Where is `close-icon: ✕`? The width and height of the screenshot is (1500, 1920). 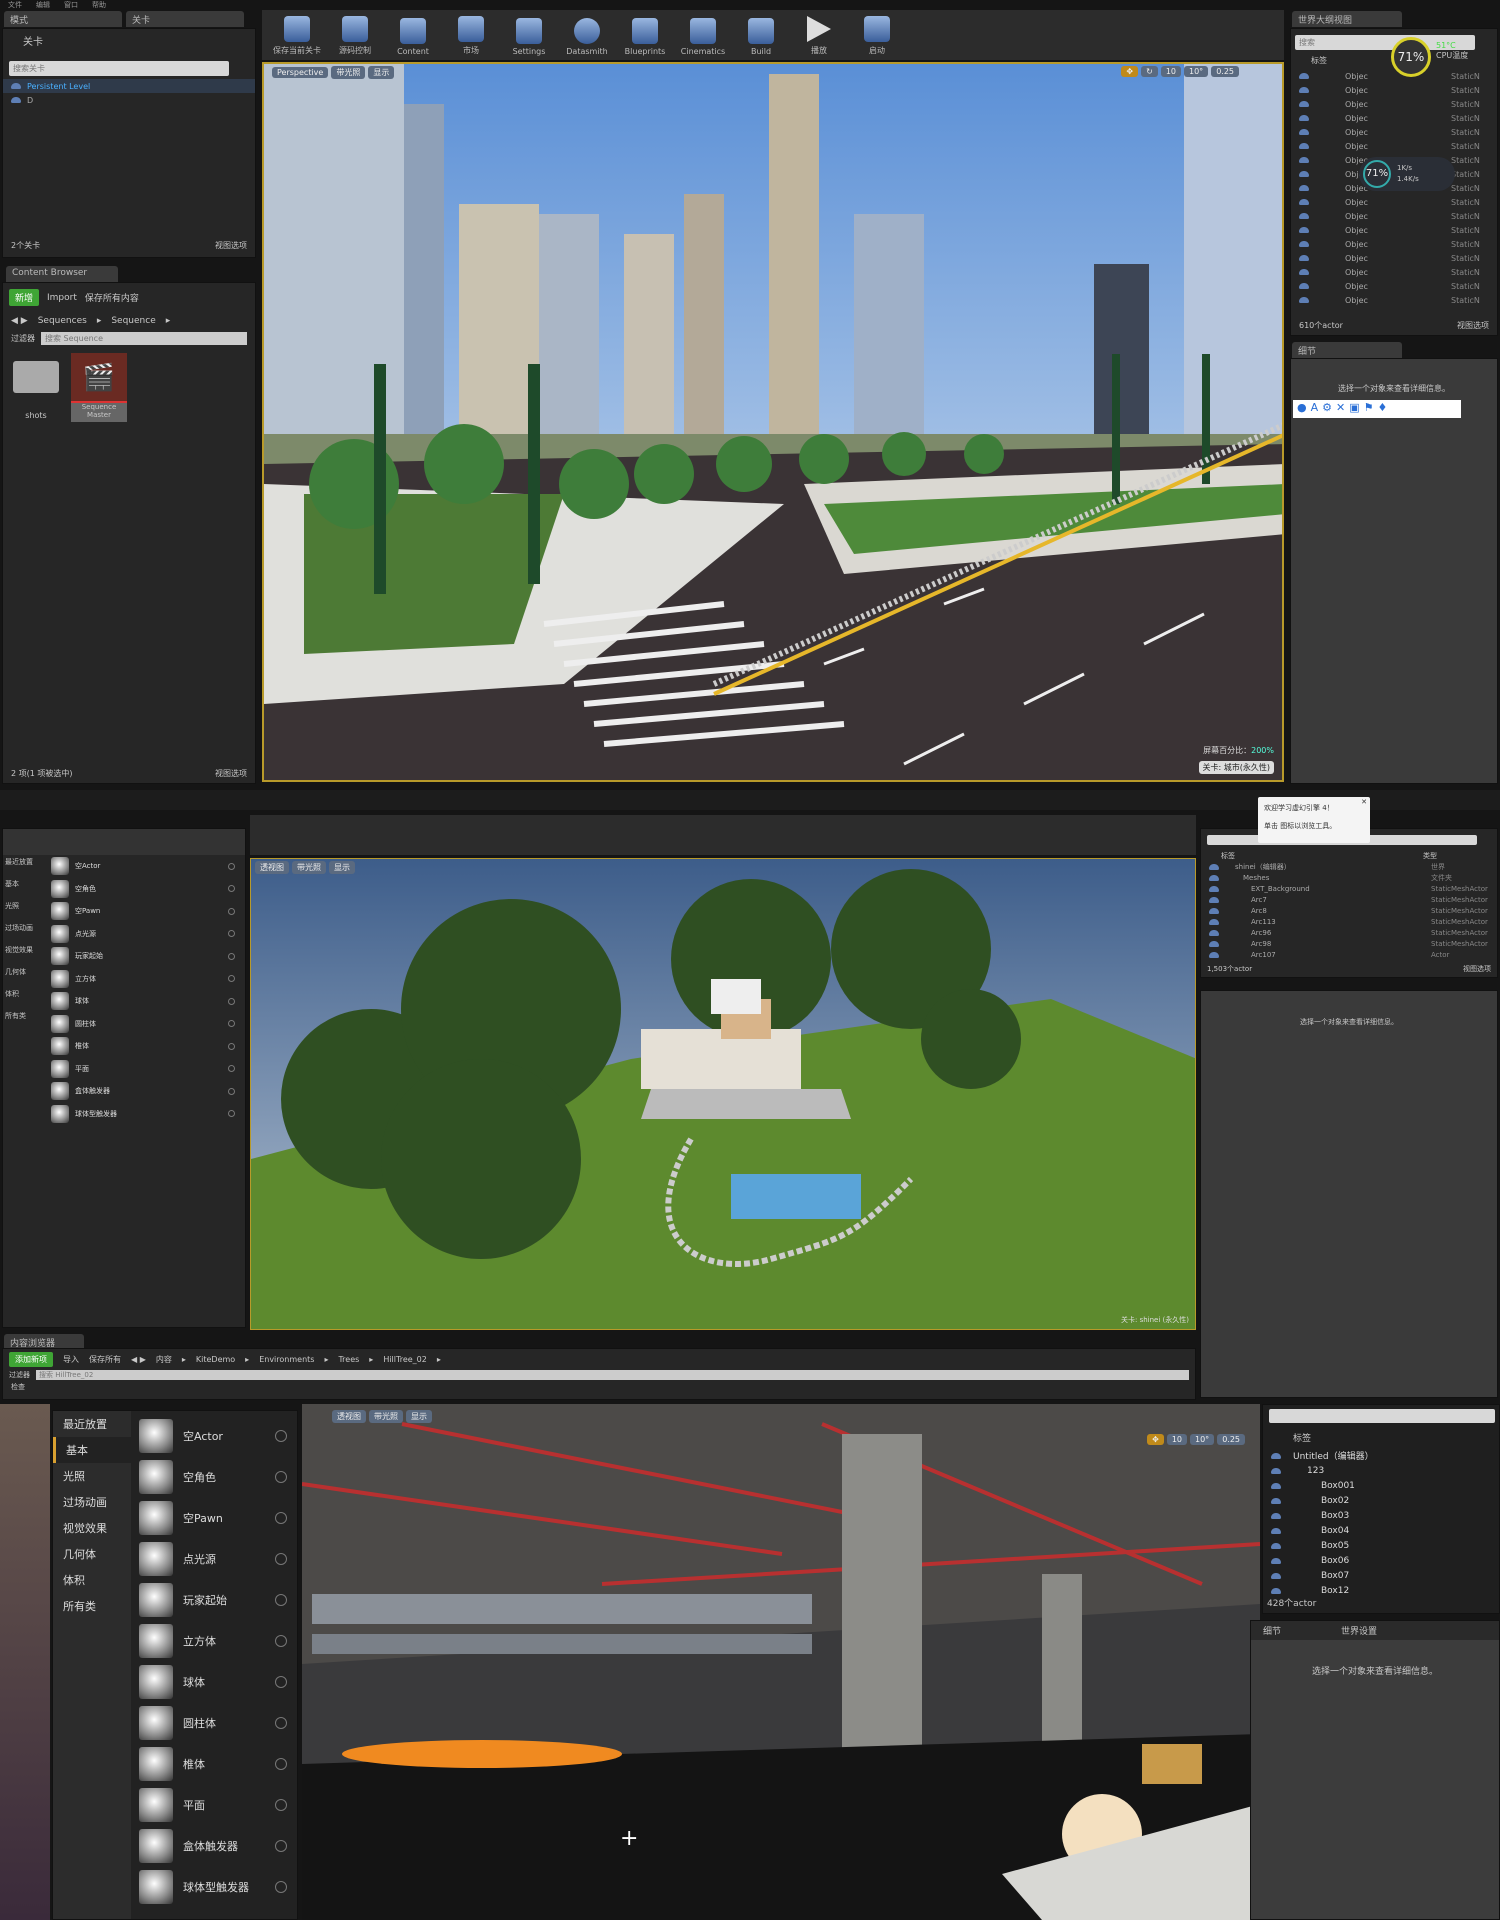
close-icon: ✕ is located at coordinates (1364, 802).